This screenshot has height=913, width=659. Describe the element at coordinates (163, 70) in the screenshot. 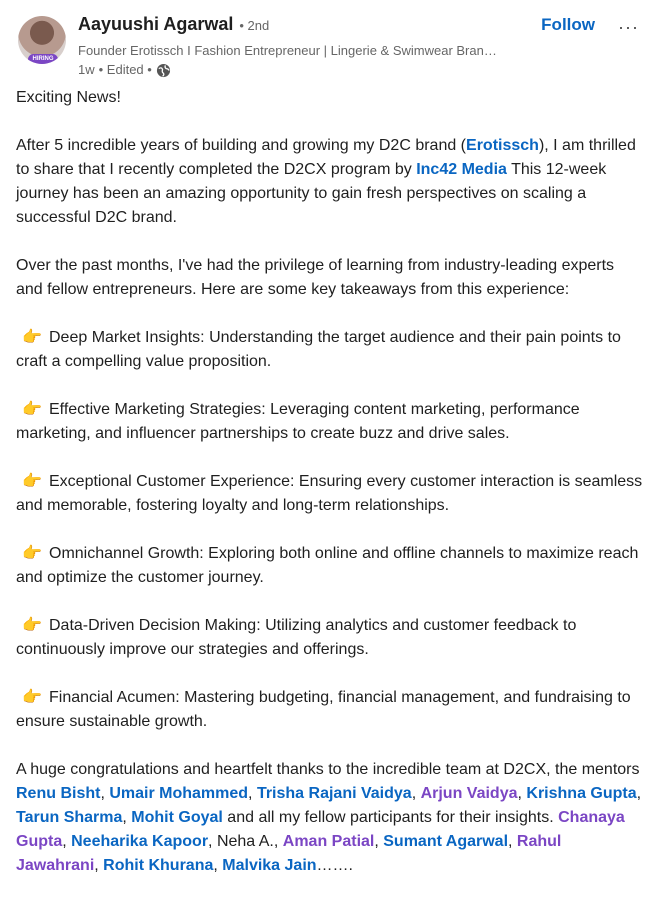

I see `globe-icon` at that location.